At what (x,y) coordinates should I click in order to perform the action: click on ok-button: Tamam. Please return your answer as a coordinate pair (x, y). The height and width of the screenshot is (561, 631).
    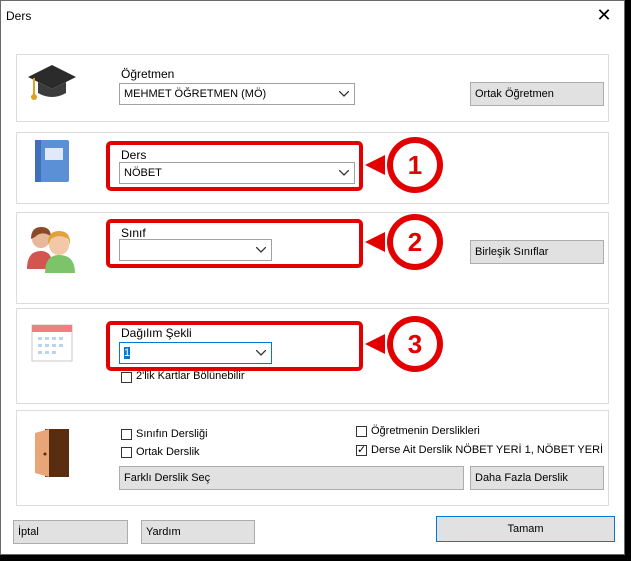
    Looking at the image, I should click on (525, 529).